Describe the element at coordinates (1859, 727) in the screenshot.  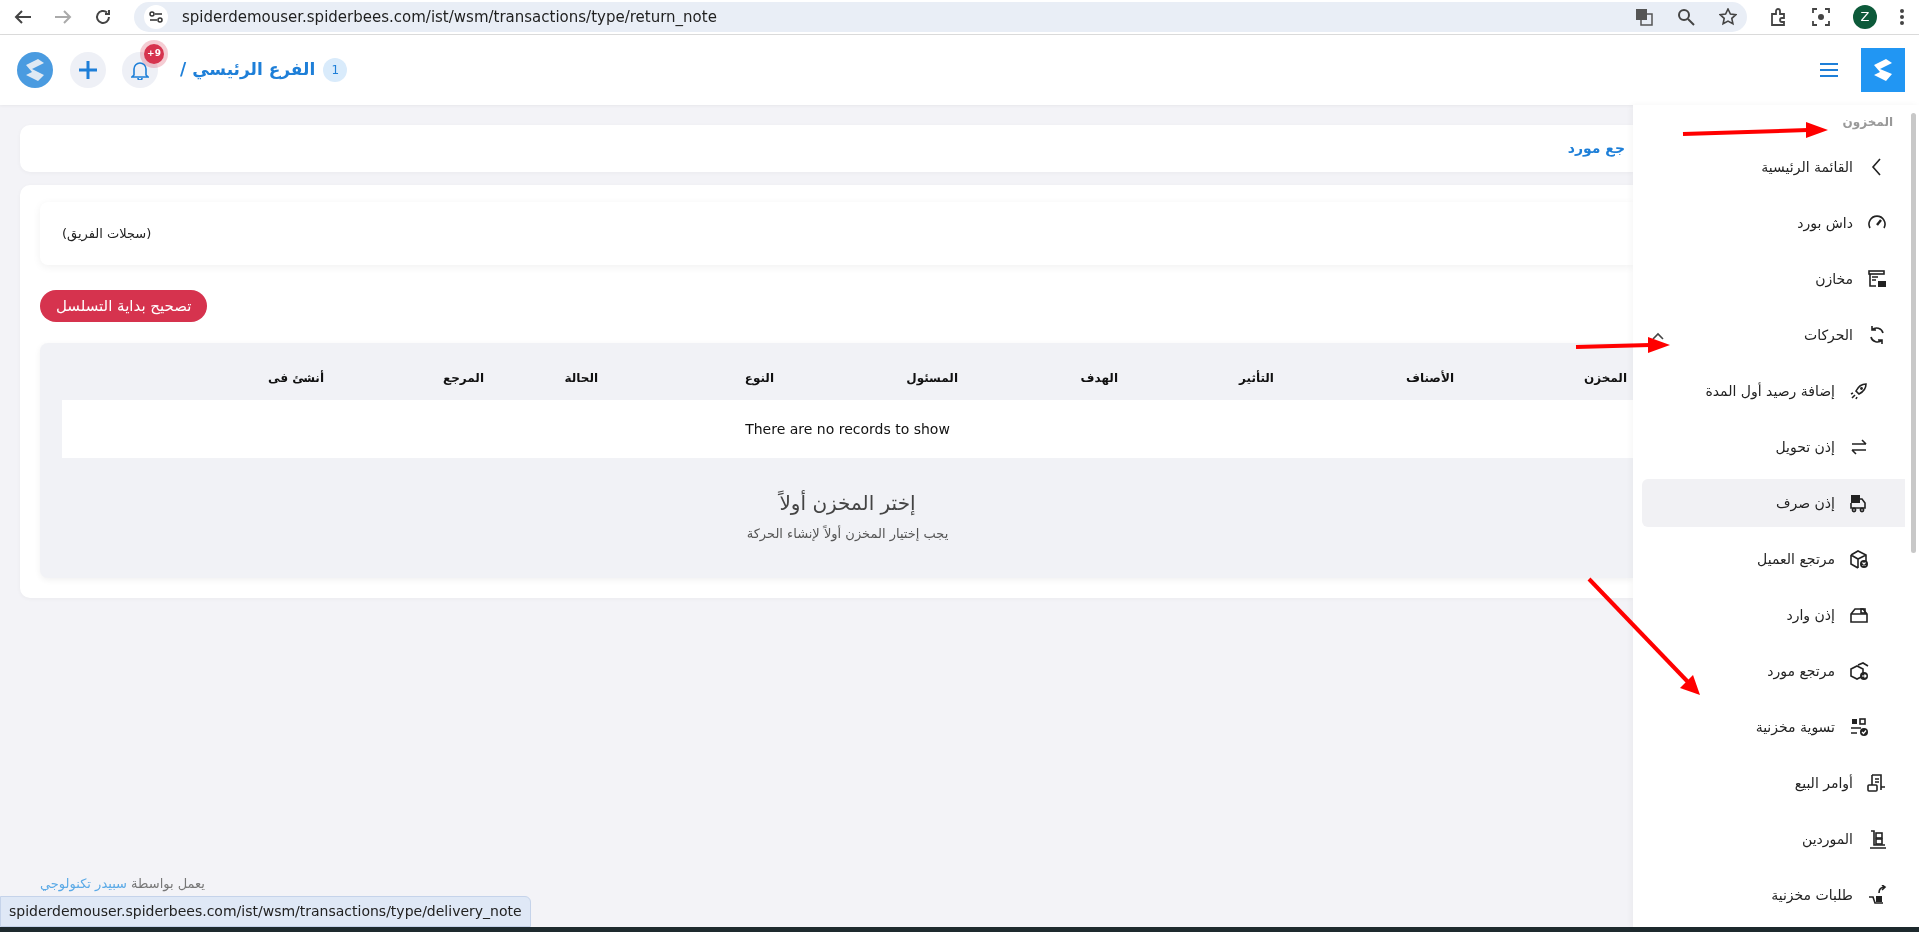
I see `boxes-check-icon` at that location.